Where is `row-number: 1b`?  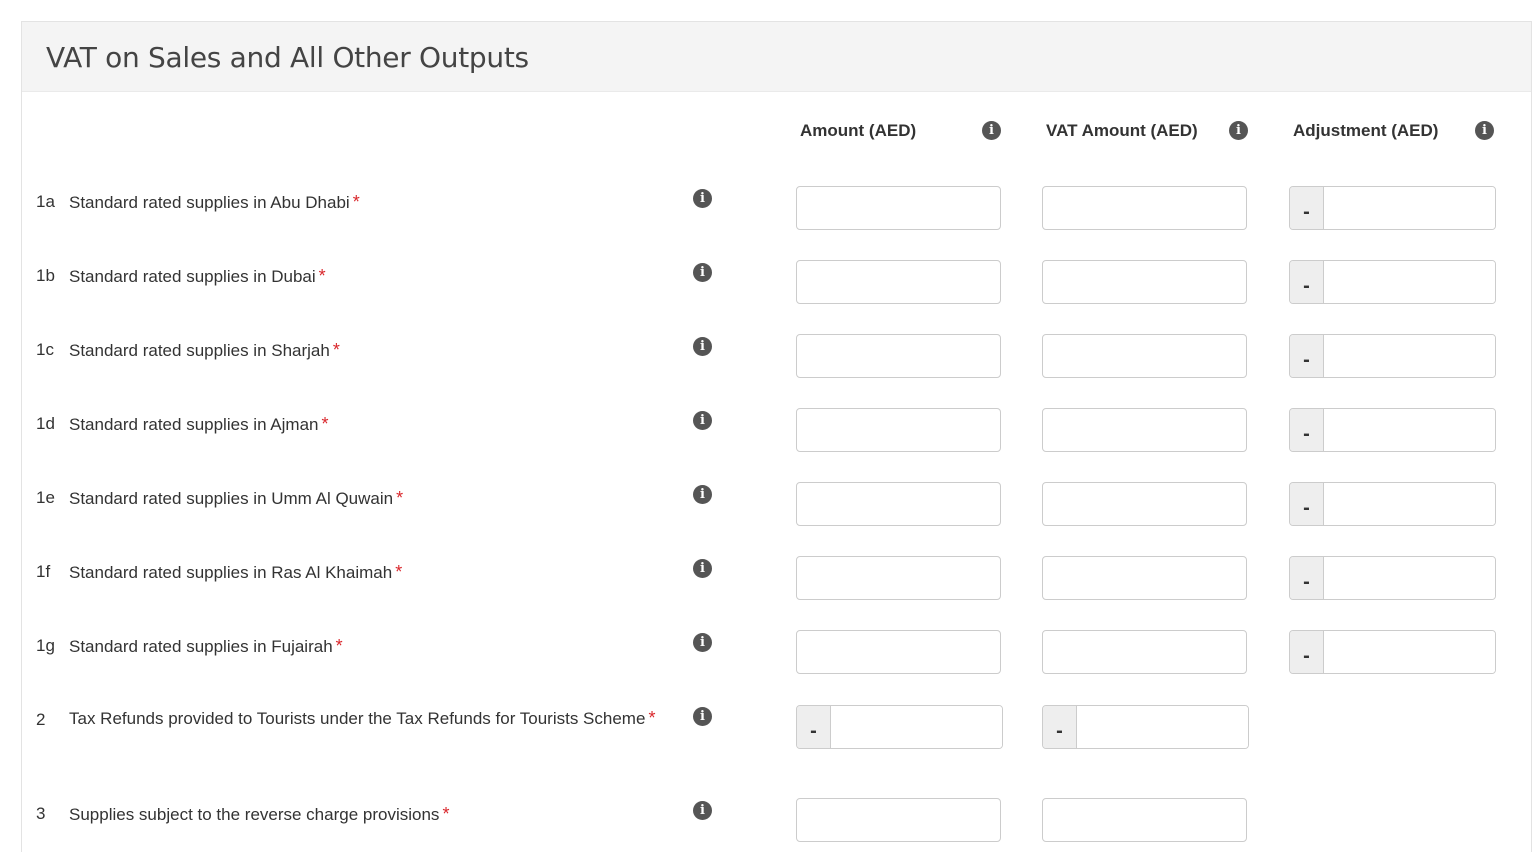 row-number: 1b is located at coordinates (45, 275).